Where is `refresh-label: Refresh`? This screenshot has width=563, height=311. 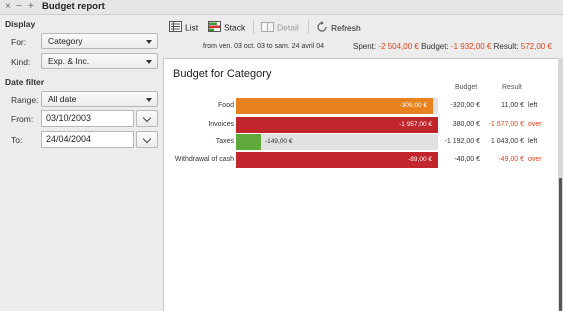
refresh-label: Refresh is located at coordinates (346, 27).